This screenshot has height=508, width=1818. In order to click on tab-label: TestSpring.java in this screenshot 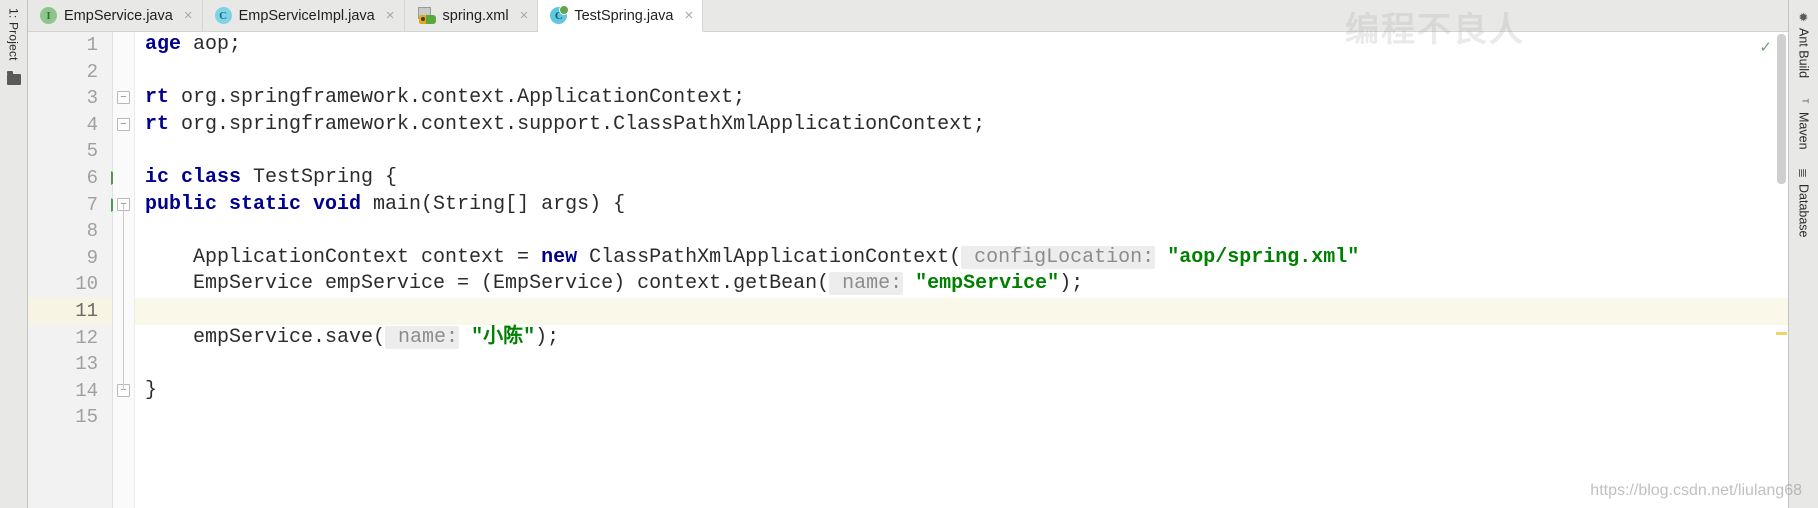, I will do `click(624, 15)`.